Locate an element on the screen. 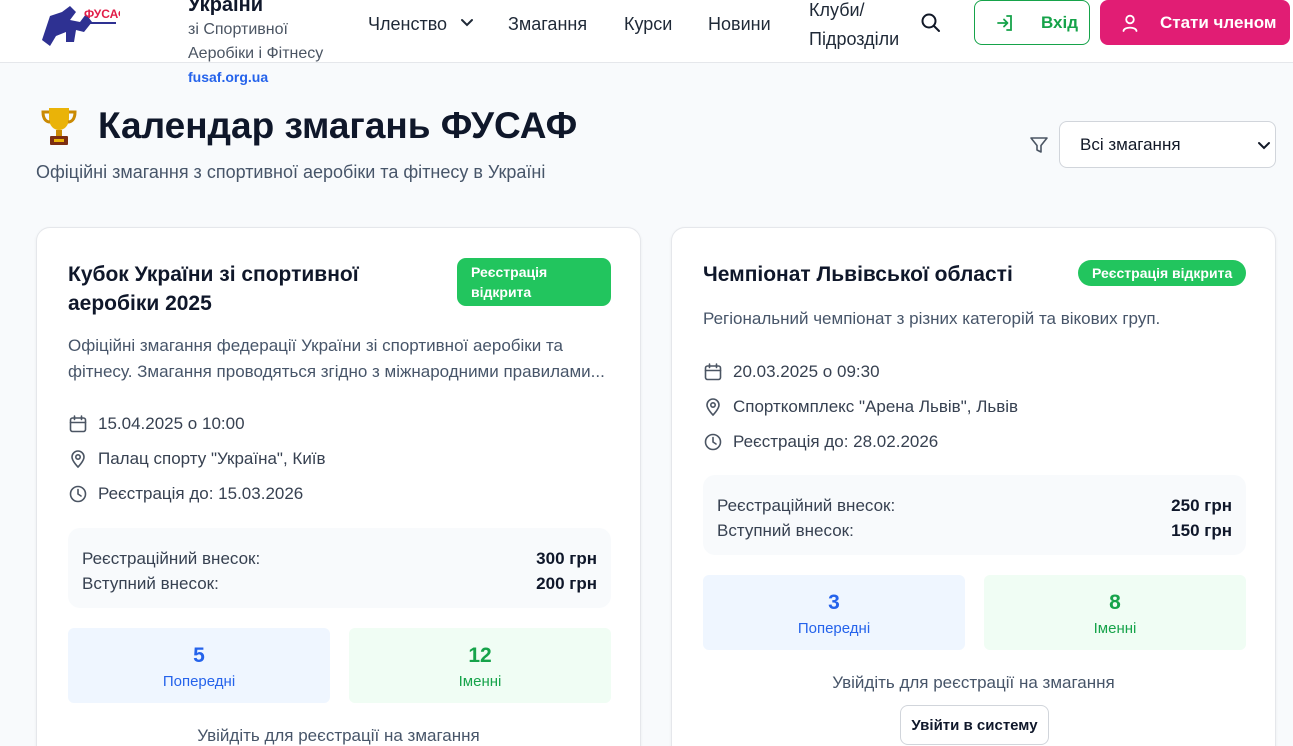  filter-icon is located at coordinates (1039, 145).